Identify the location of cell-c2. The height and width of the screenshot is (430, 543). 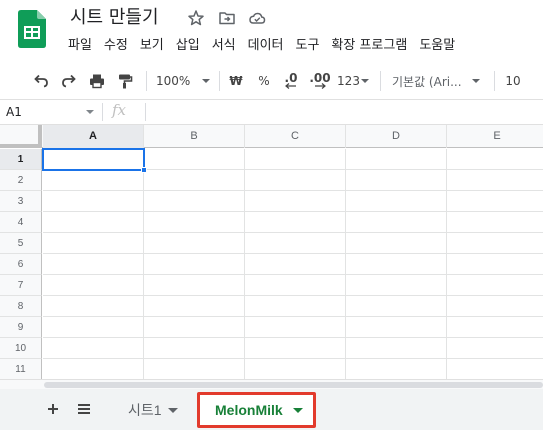
(295, 180).